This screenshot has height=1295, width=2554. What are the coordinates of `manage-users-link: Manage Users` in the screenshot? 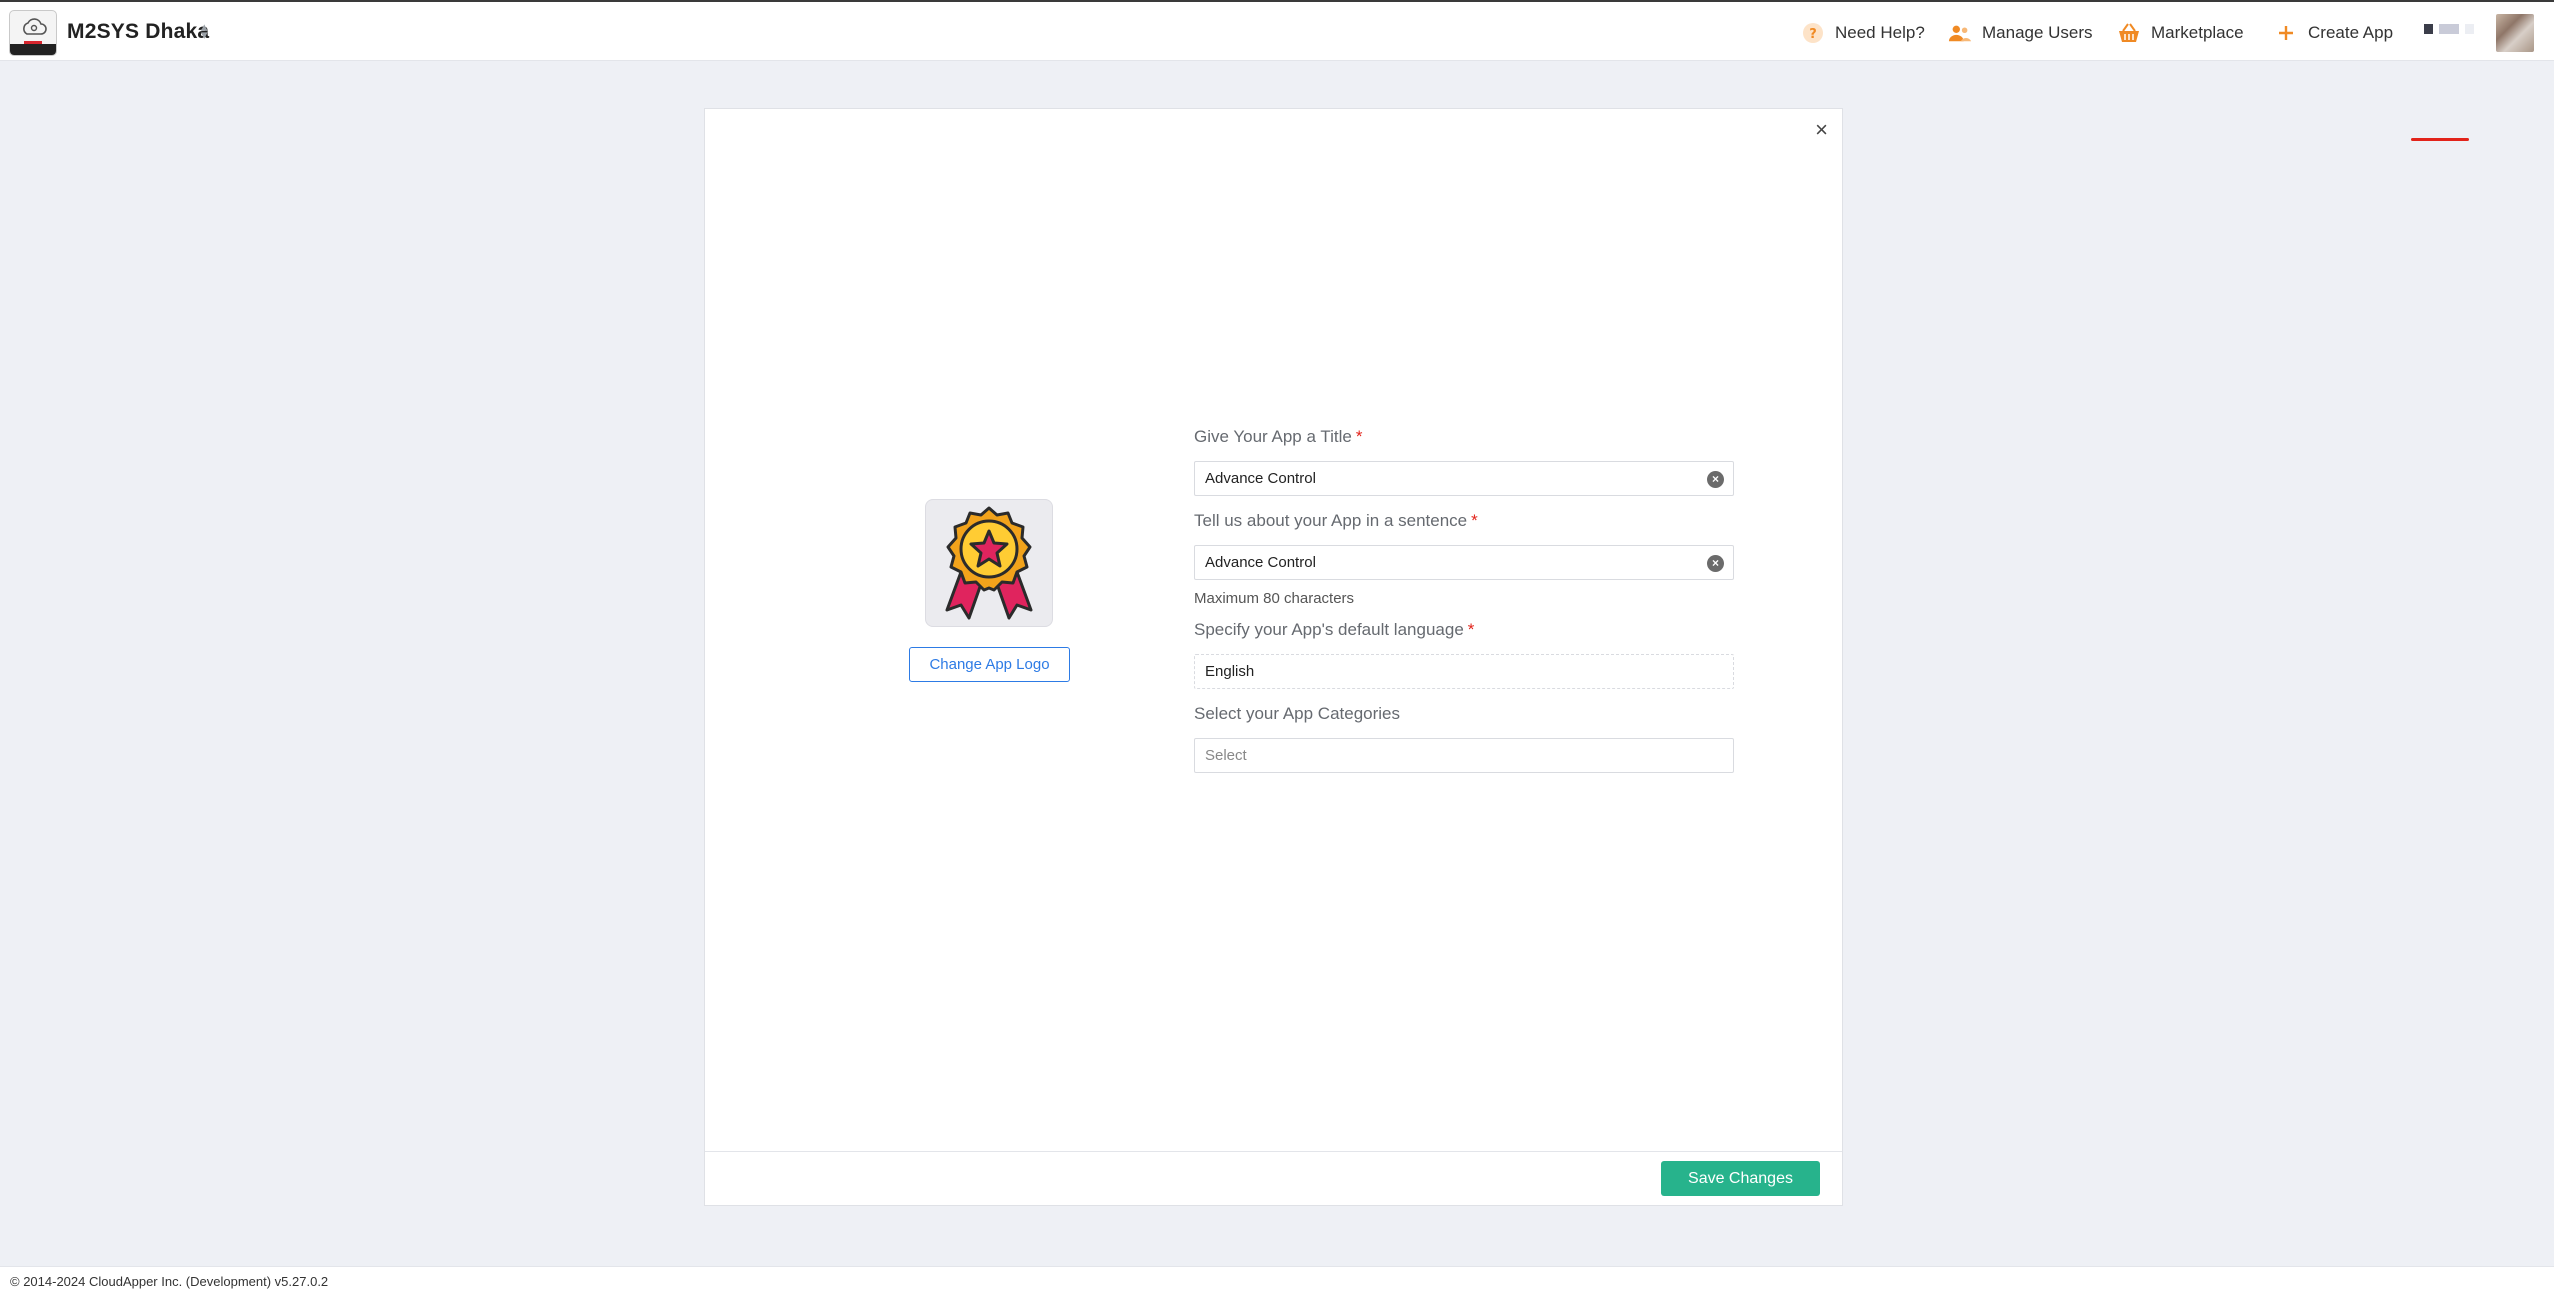 It's located at (2020, 33).